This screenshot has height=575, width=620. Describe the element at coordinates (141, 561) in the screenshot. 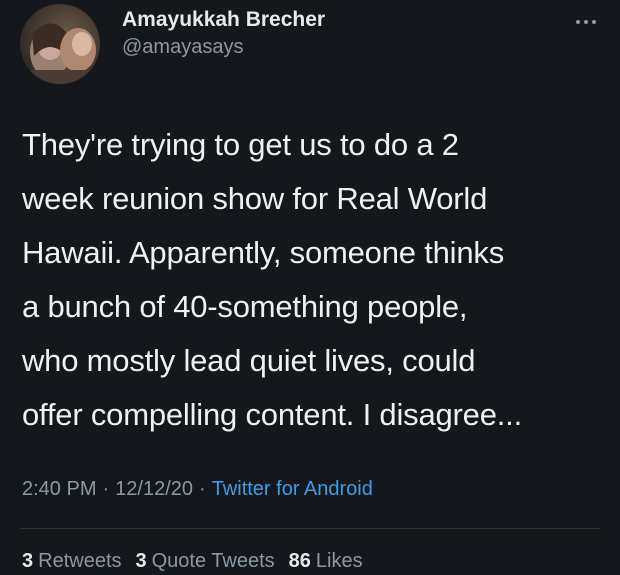

I see `quote-tweets-count: 3` at that location.